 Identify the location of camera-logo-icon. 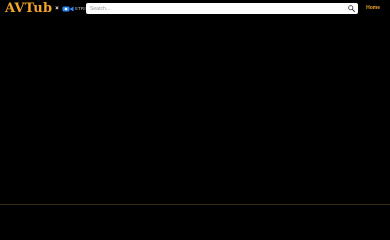
(68, 9).